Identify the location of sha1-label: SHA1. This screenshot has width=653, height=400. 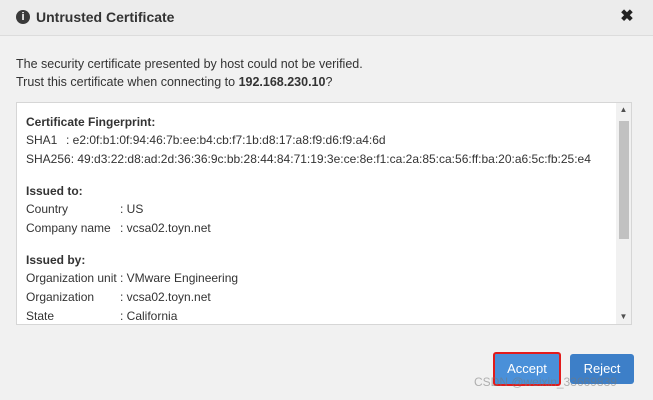
(42, 140).